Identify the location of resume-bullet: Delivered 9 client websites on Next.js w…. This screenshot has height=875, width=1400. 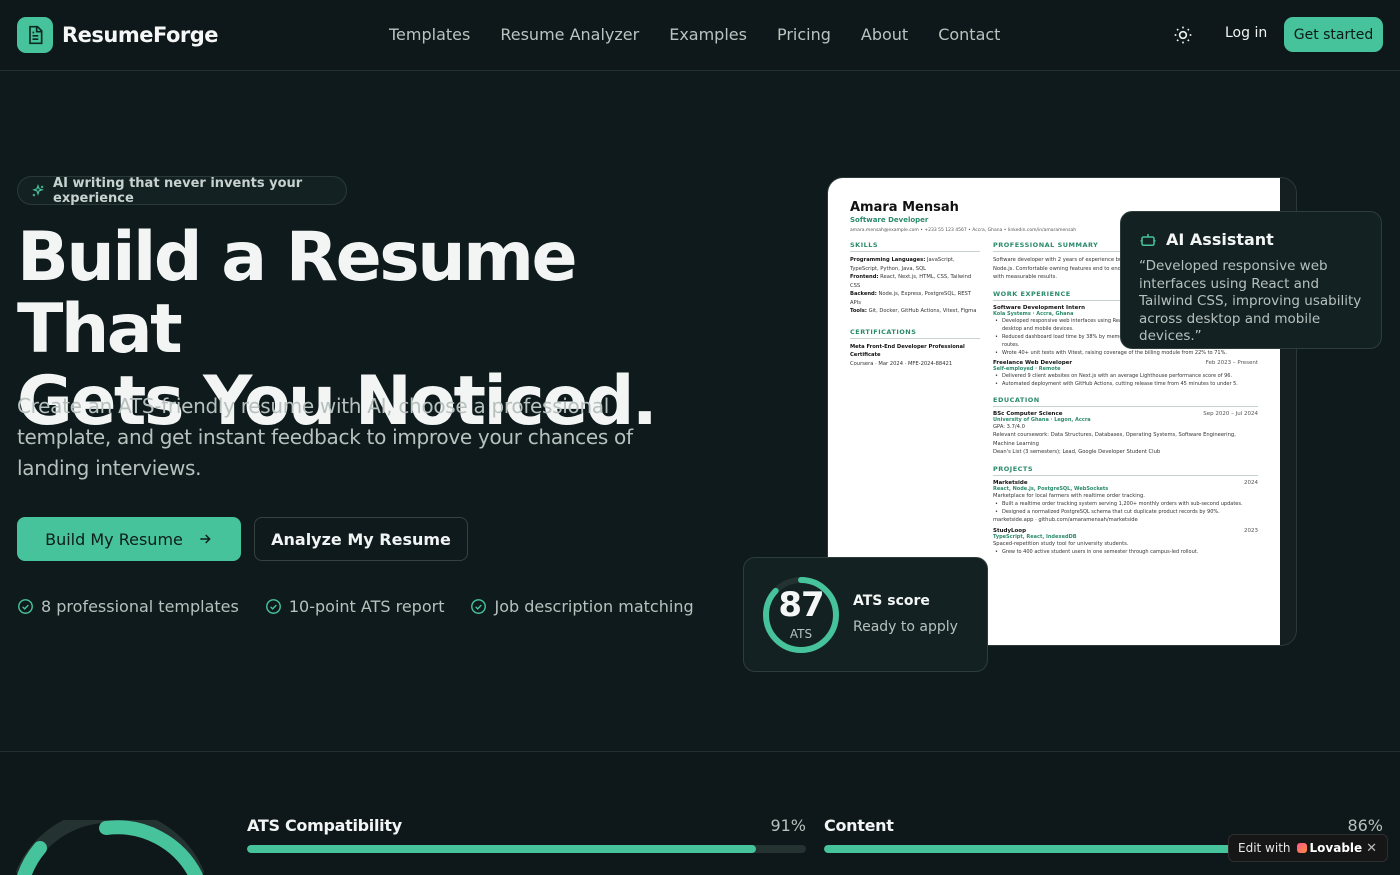
(1125, 376).